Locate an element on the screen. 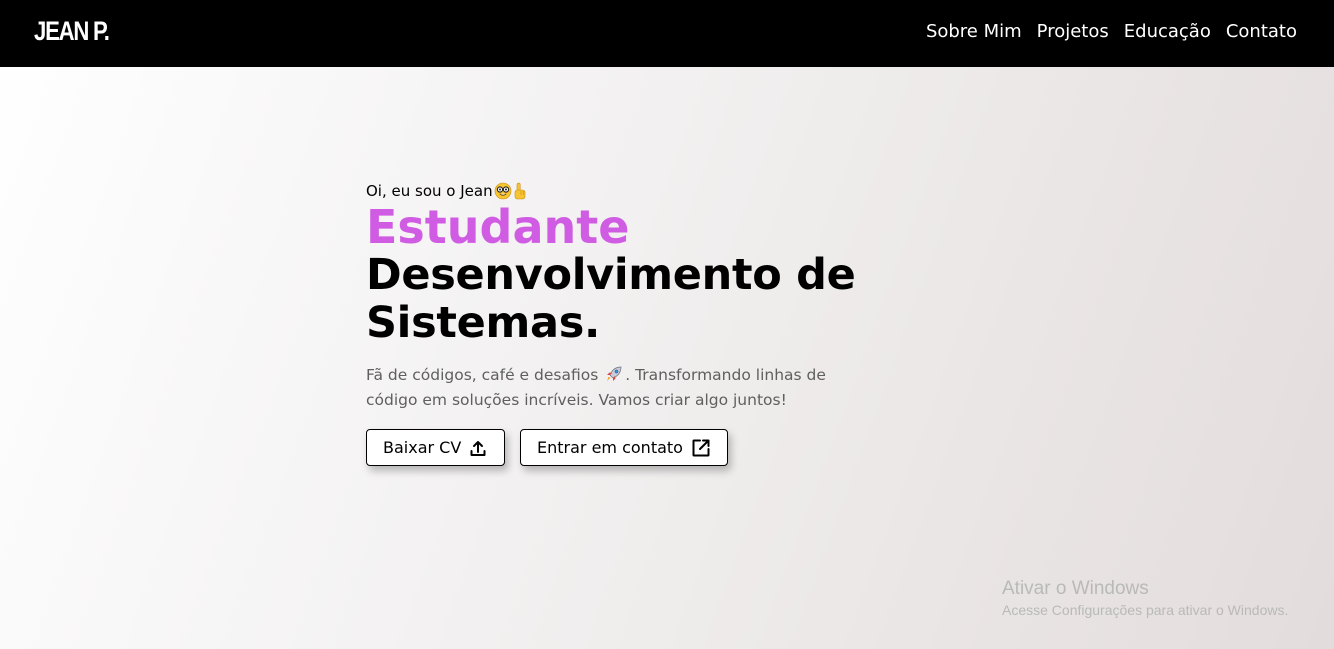  nav-link-sobre-mim: Sobre Mim is located at coordinates (974, 32).